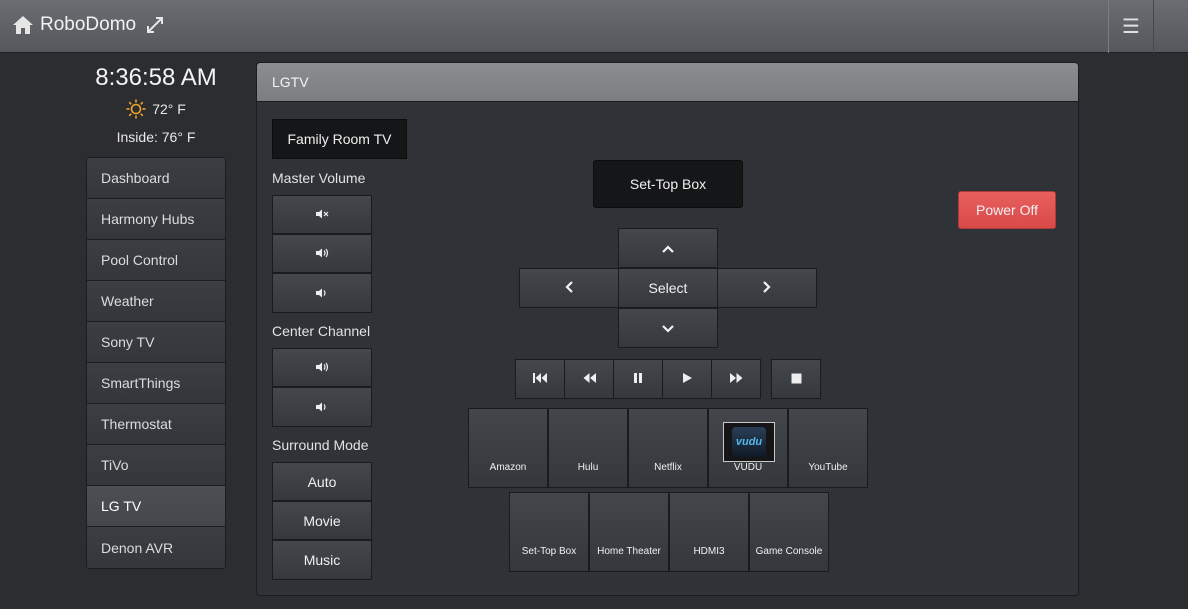  Describe the element at coordinates (156, 383) in the screenshot. I see `sidebar-item-smartthings: SmartThings` at that location.